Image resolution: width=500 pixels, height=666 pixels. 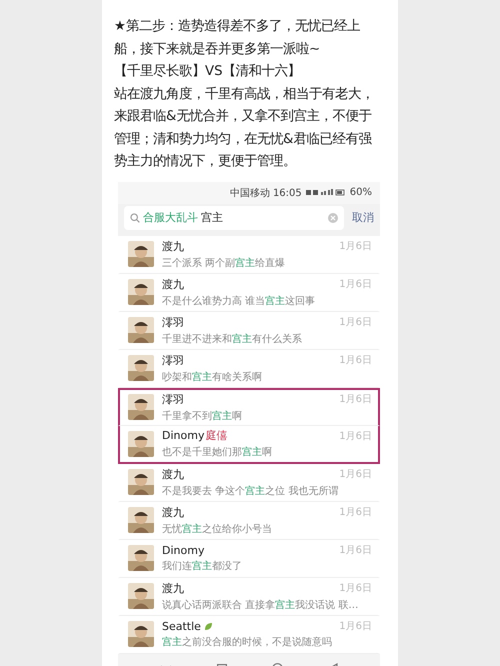 What do you see at coordinates (224, 263) in the screenshot?
I see `message-snippet: 三个派系 两个副宫主给直爆` at bounding box center [224, 263].